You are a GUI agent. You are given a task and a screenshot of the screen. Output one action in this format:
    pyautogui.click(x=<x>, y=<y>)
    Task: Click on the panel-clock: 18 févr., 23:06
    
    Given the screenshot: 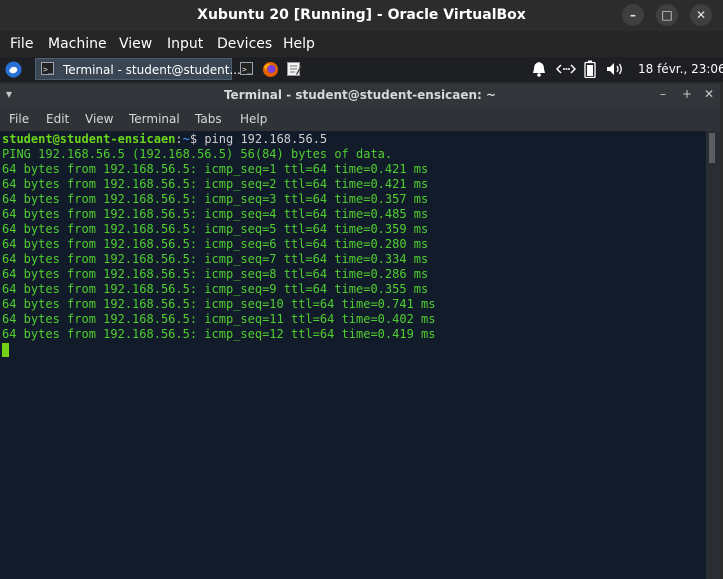 What is the action you would take?
    pyautogui.click(x=680, y=69)
    